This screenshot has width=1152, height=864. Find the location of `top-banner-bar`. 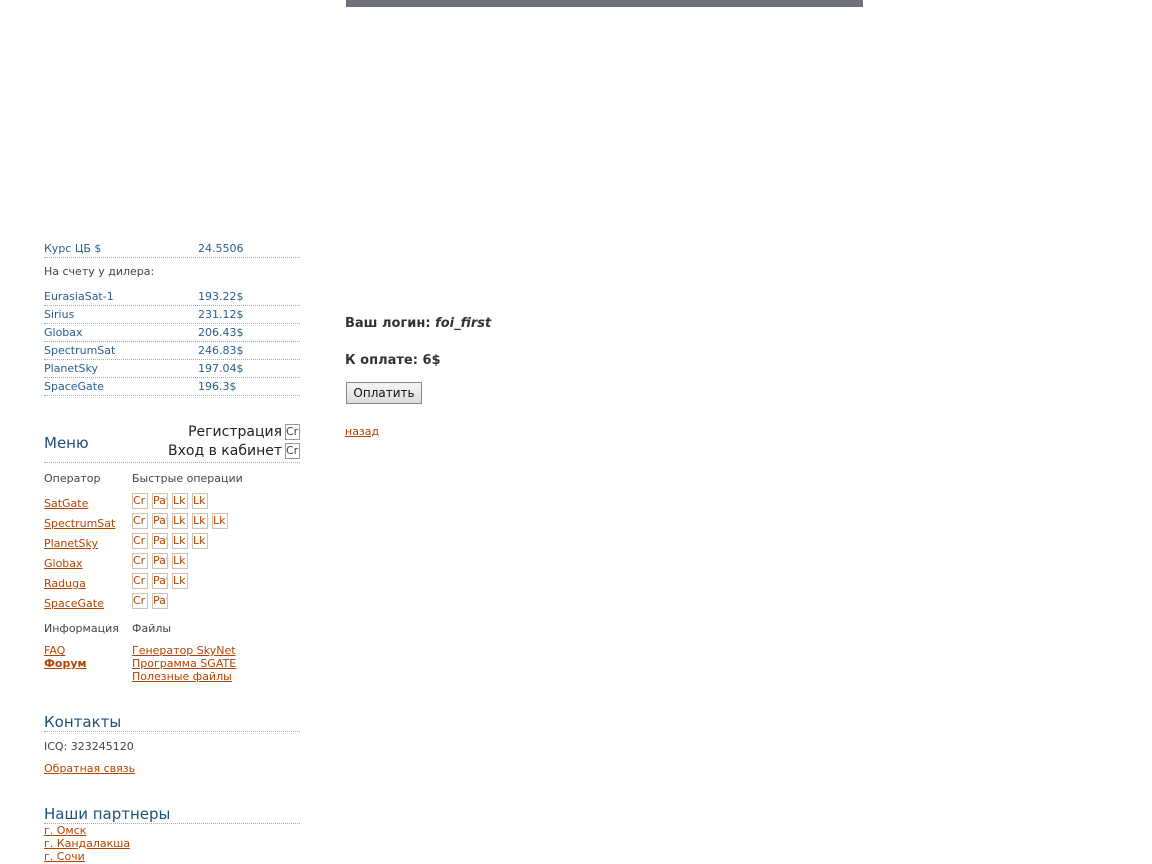

top-banner-bar is located at coordinates (604, 3).